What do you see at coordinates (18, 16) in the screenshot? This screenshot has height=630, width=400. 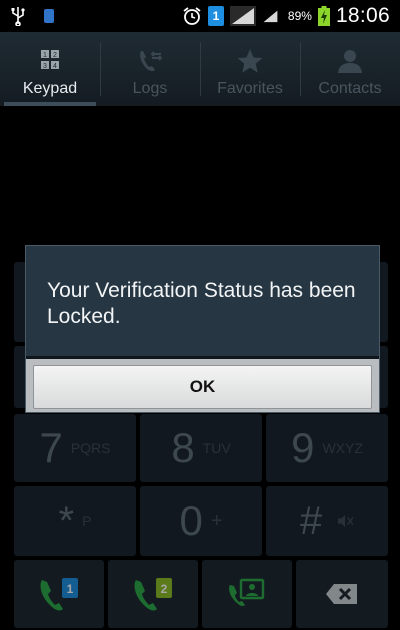 I see `usb-icon` at bounding box center [18, 16].